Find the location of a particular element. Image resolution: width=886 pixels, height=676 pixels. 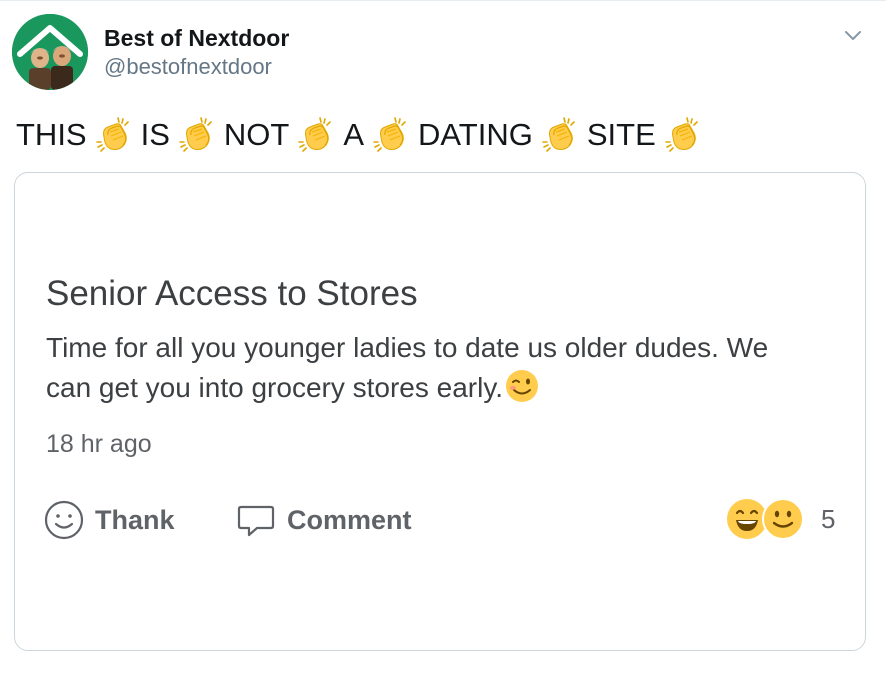

chevron-down-icon is located at coordinates (853, 35).